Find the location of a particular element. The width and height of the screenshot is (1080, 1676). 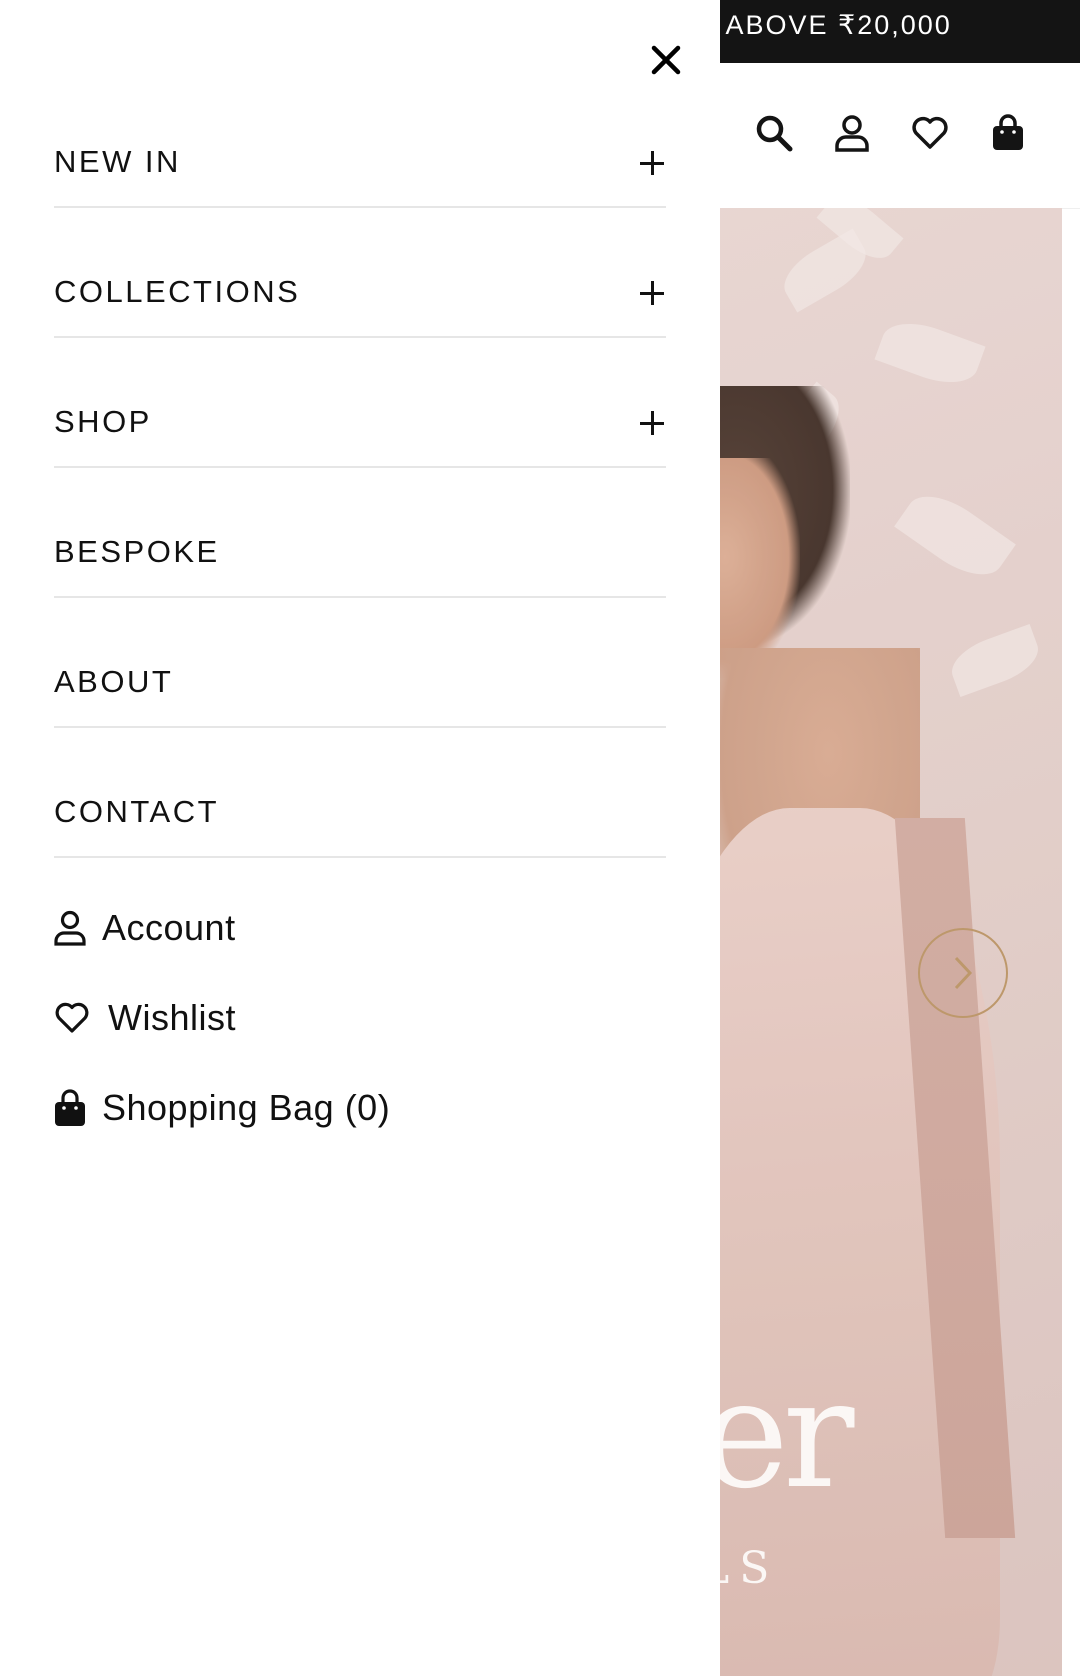

nav-item-label: NEW IN is located at coordinates (117, 161).